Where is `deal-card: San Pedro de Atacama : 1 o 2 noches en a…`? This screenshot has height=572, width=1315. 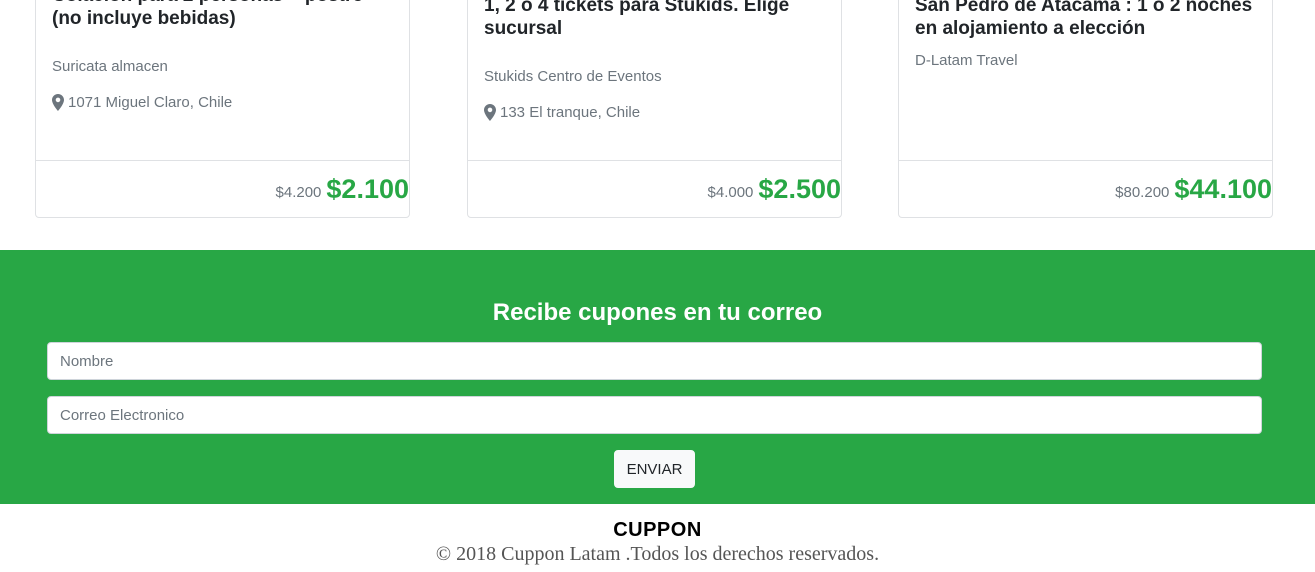
deal-card: San Pedro de Atacama : 1 o 2 noches en a… is located at coordinates (1085, 109).